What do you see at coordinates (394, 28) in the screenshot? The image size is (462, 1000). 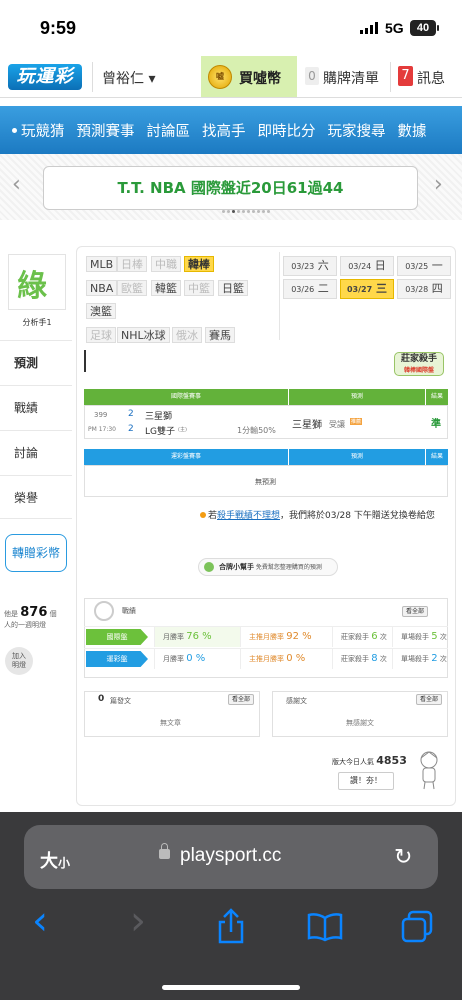 I see `network-label: 5G` at bounding box center [394, 28].